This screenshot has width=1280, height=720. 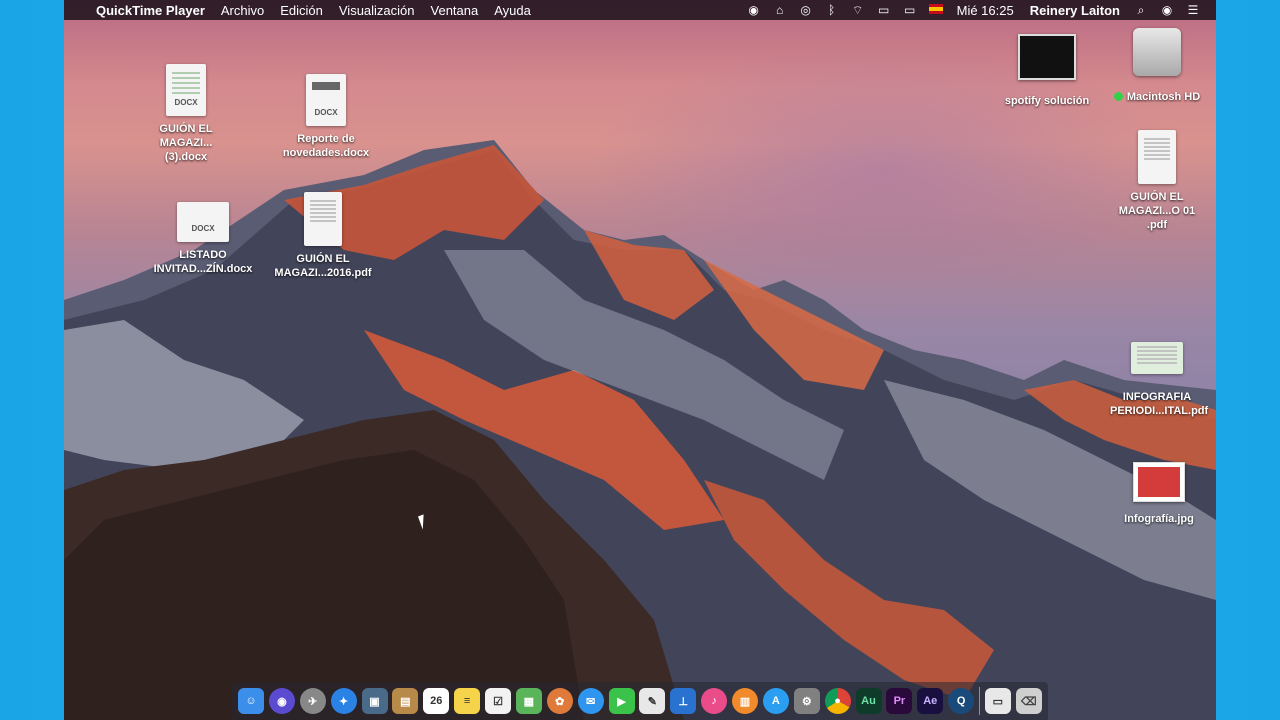 What do you see at coordinates (512, 10) in the screenshot?
I see `menu-ayuda: Ayuda` at bounding box center [512, 10].